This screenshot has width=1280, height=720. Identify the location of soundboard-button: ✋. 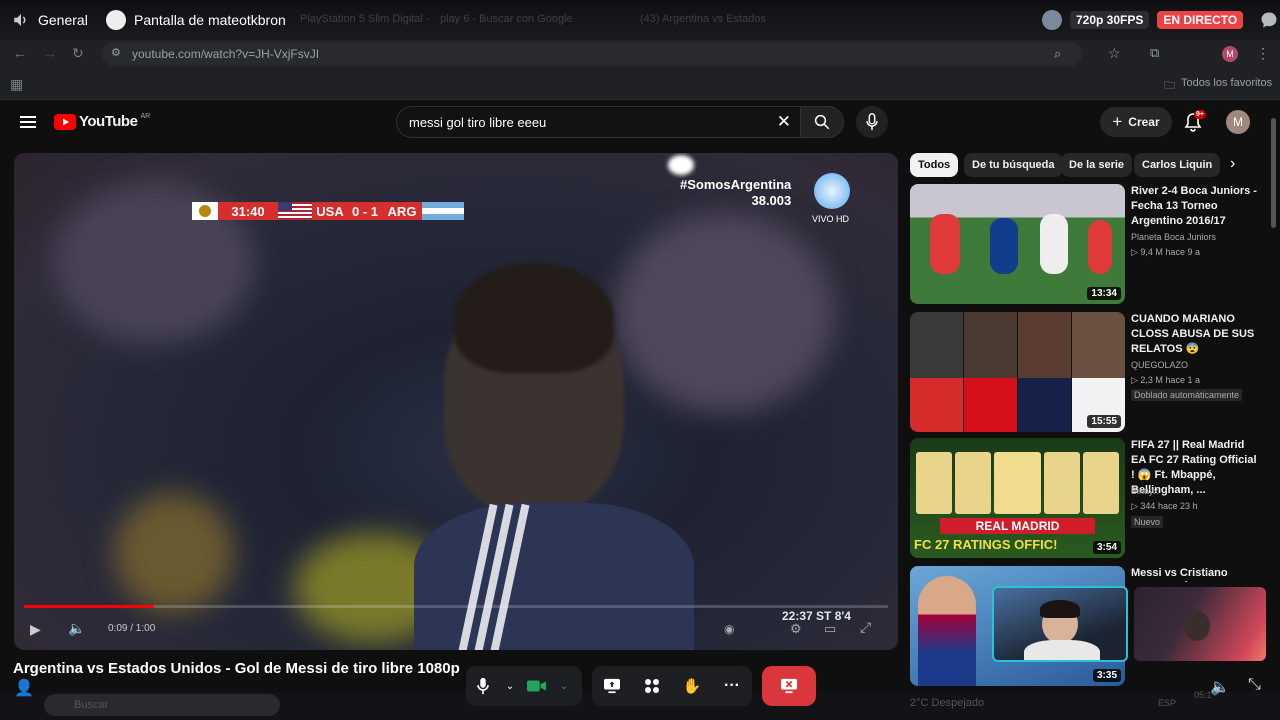
(692, 686).